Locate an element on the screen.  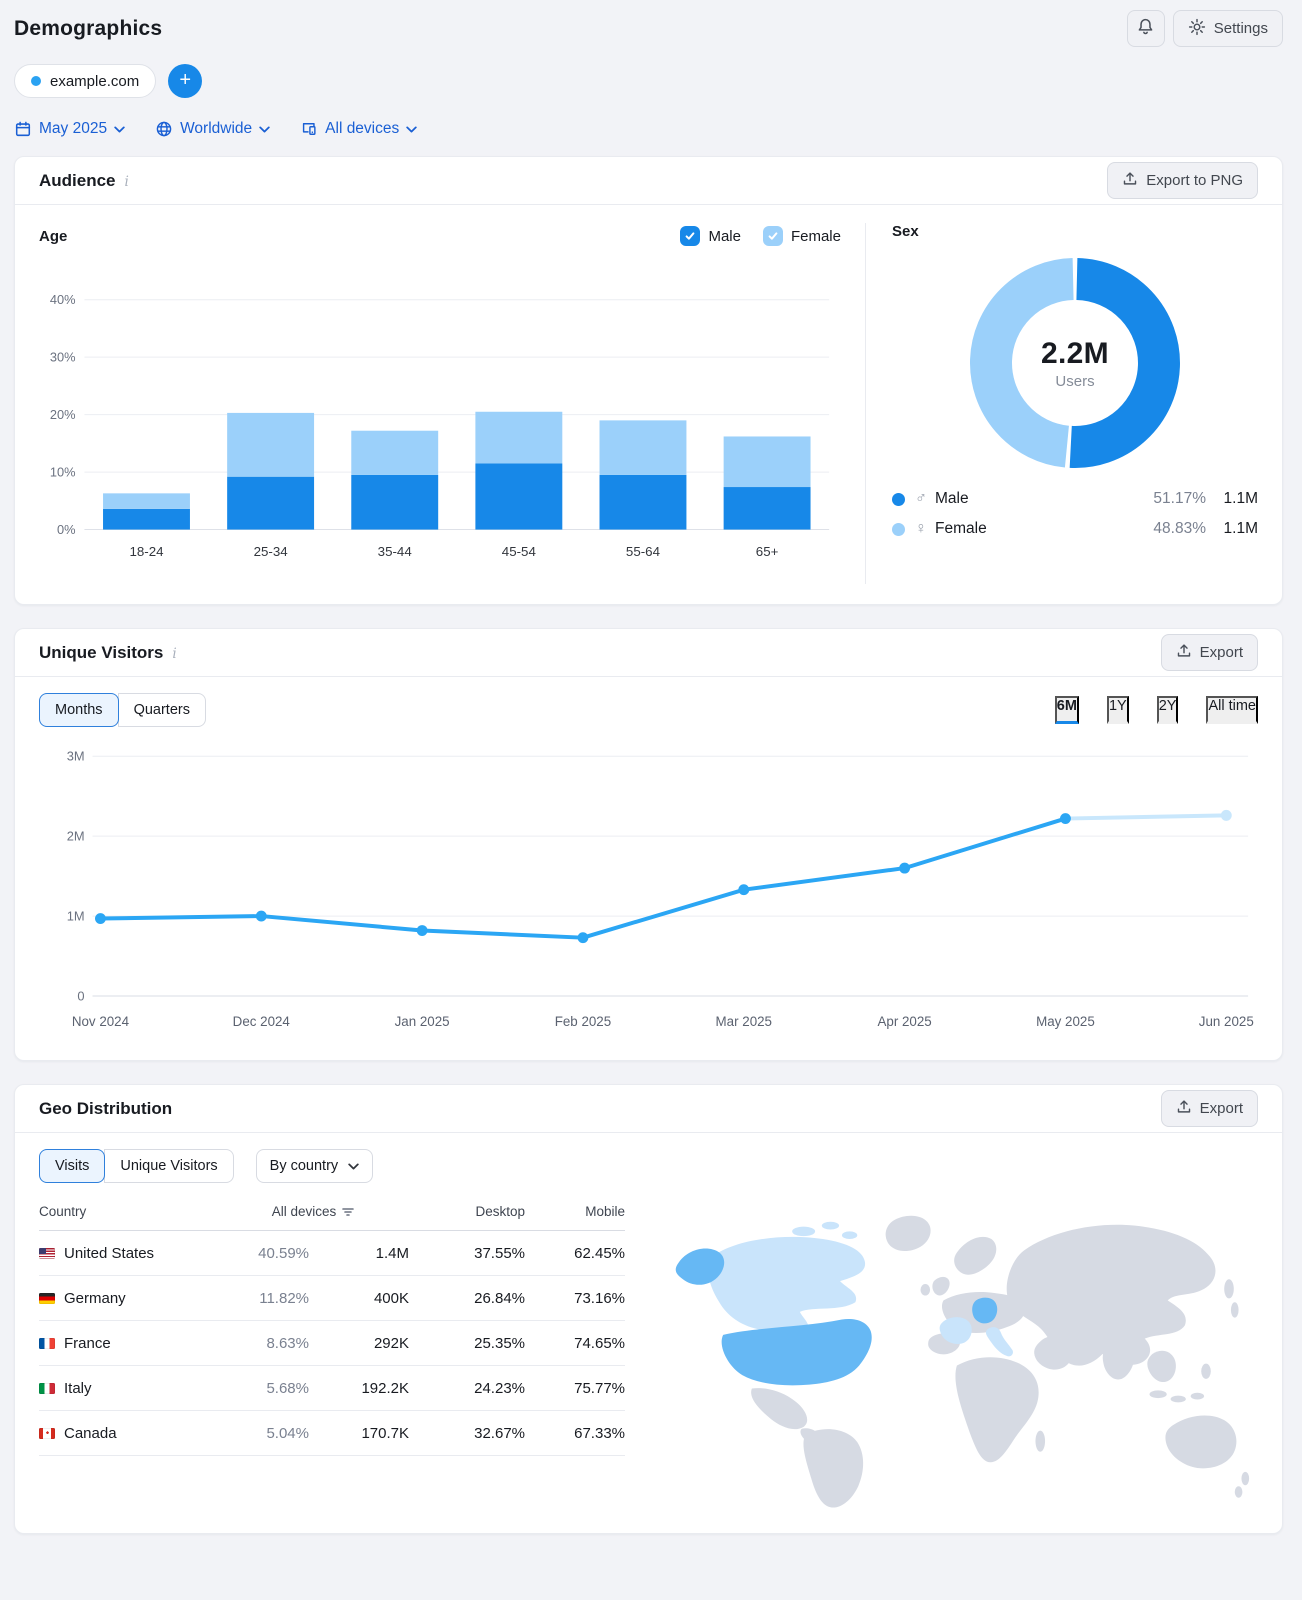
topbar-actions: Settings is located at coordinates (1204, 28).